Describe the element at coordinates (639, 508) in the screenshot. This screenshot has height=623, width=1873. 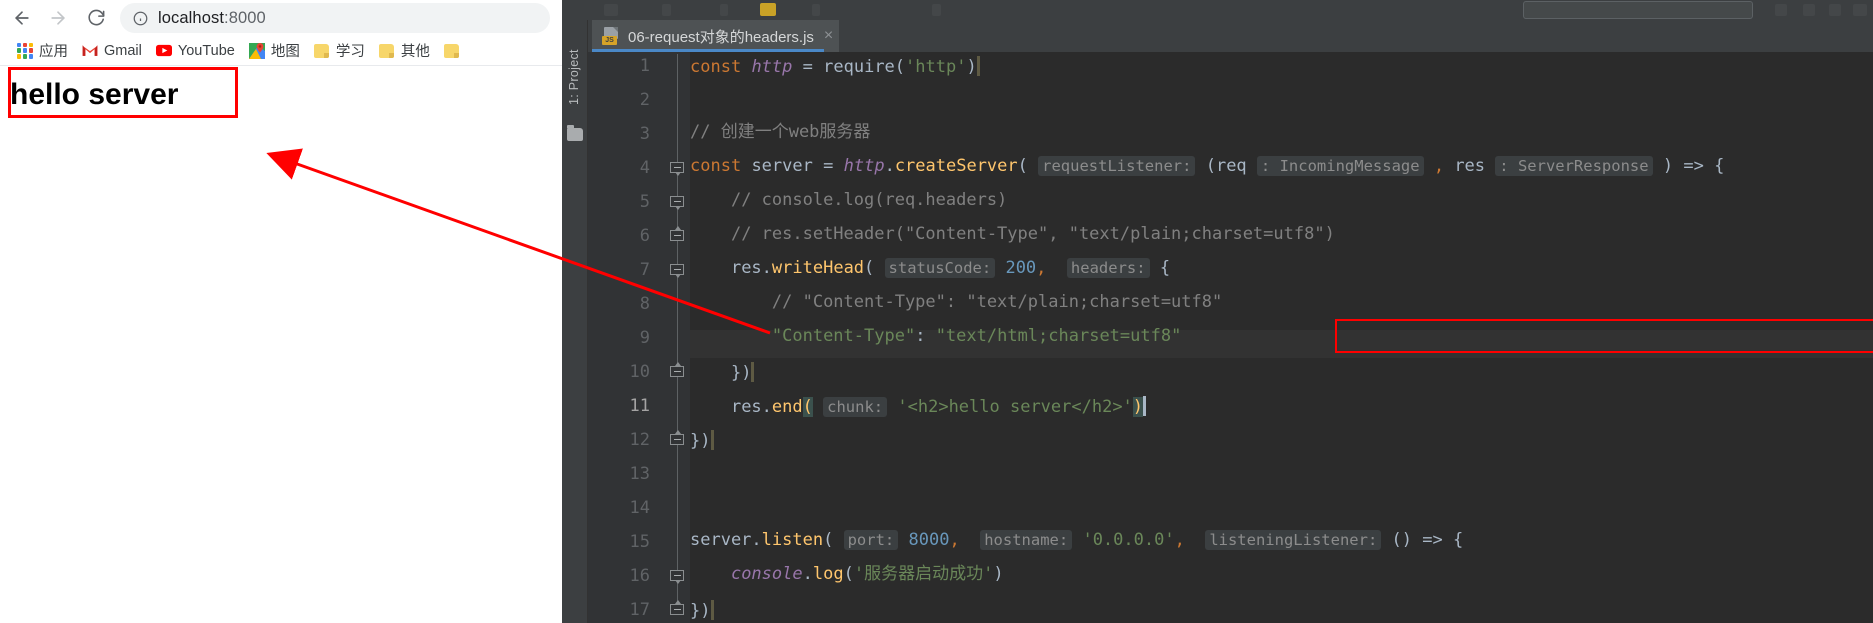
I see `line-number: 14` at that location.